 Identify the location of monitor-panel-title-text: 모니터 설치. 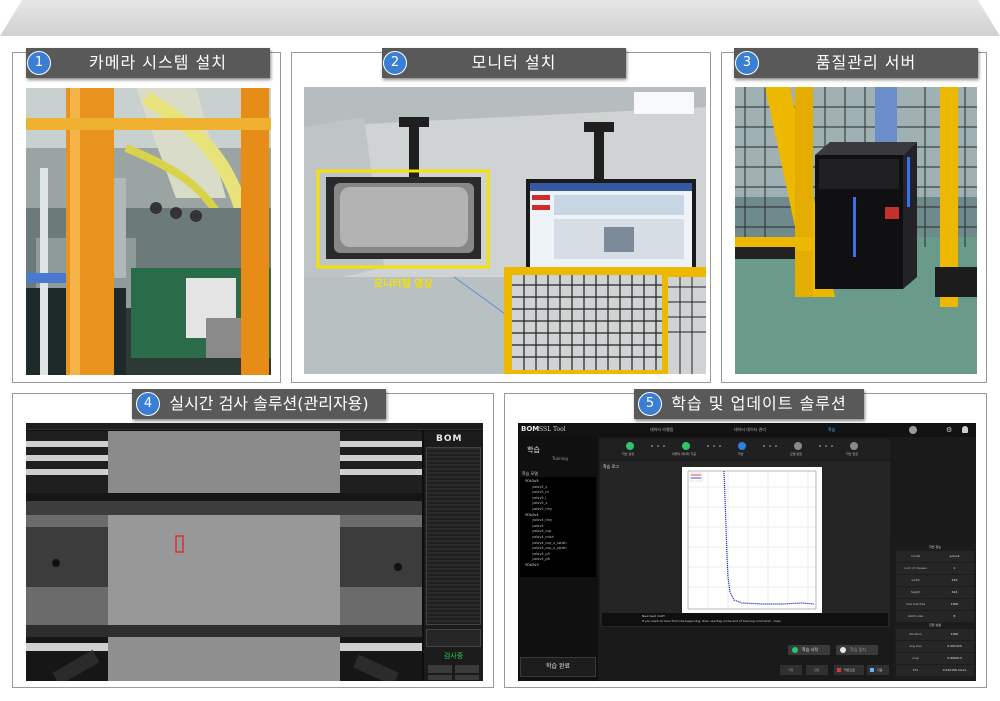
(514, 62).